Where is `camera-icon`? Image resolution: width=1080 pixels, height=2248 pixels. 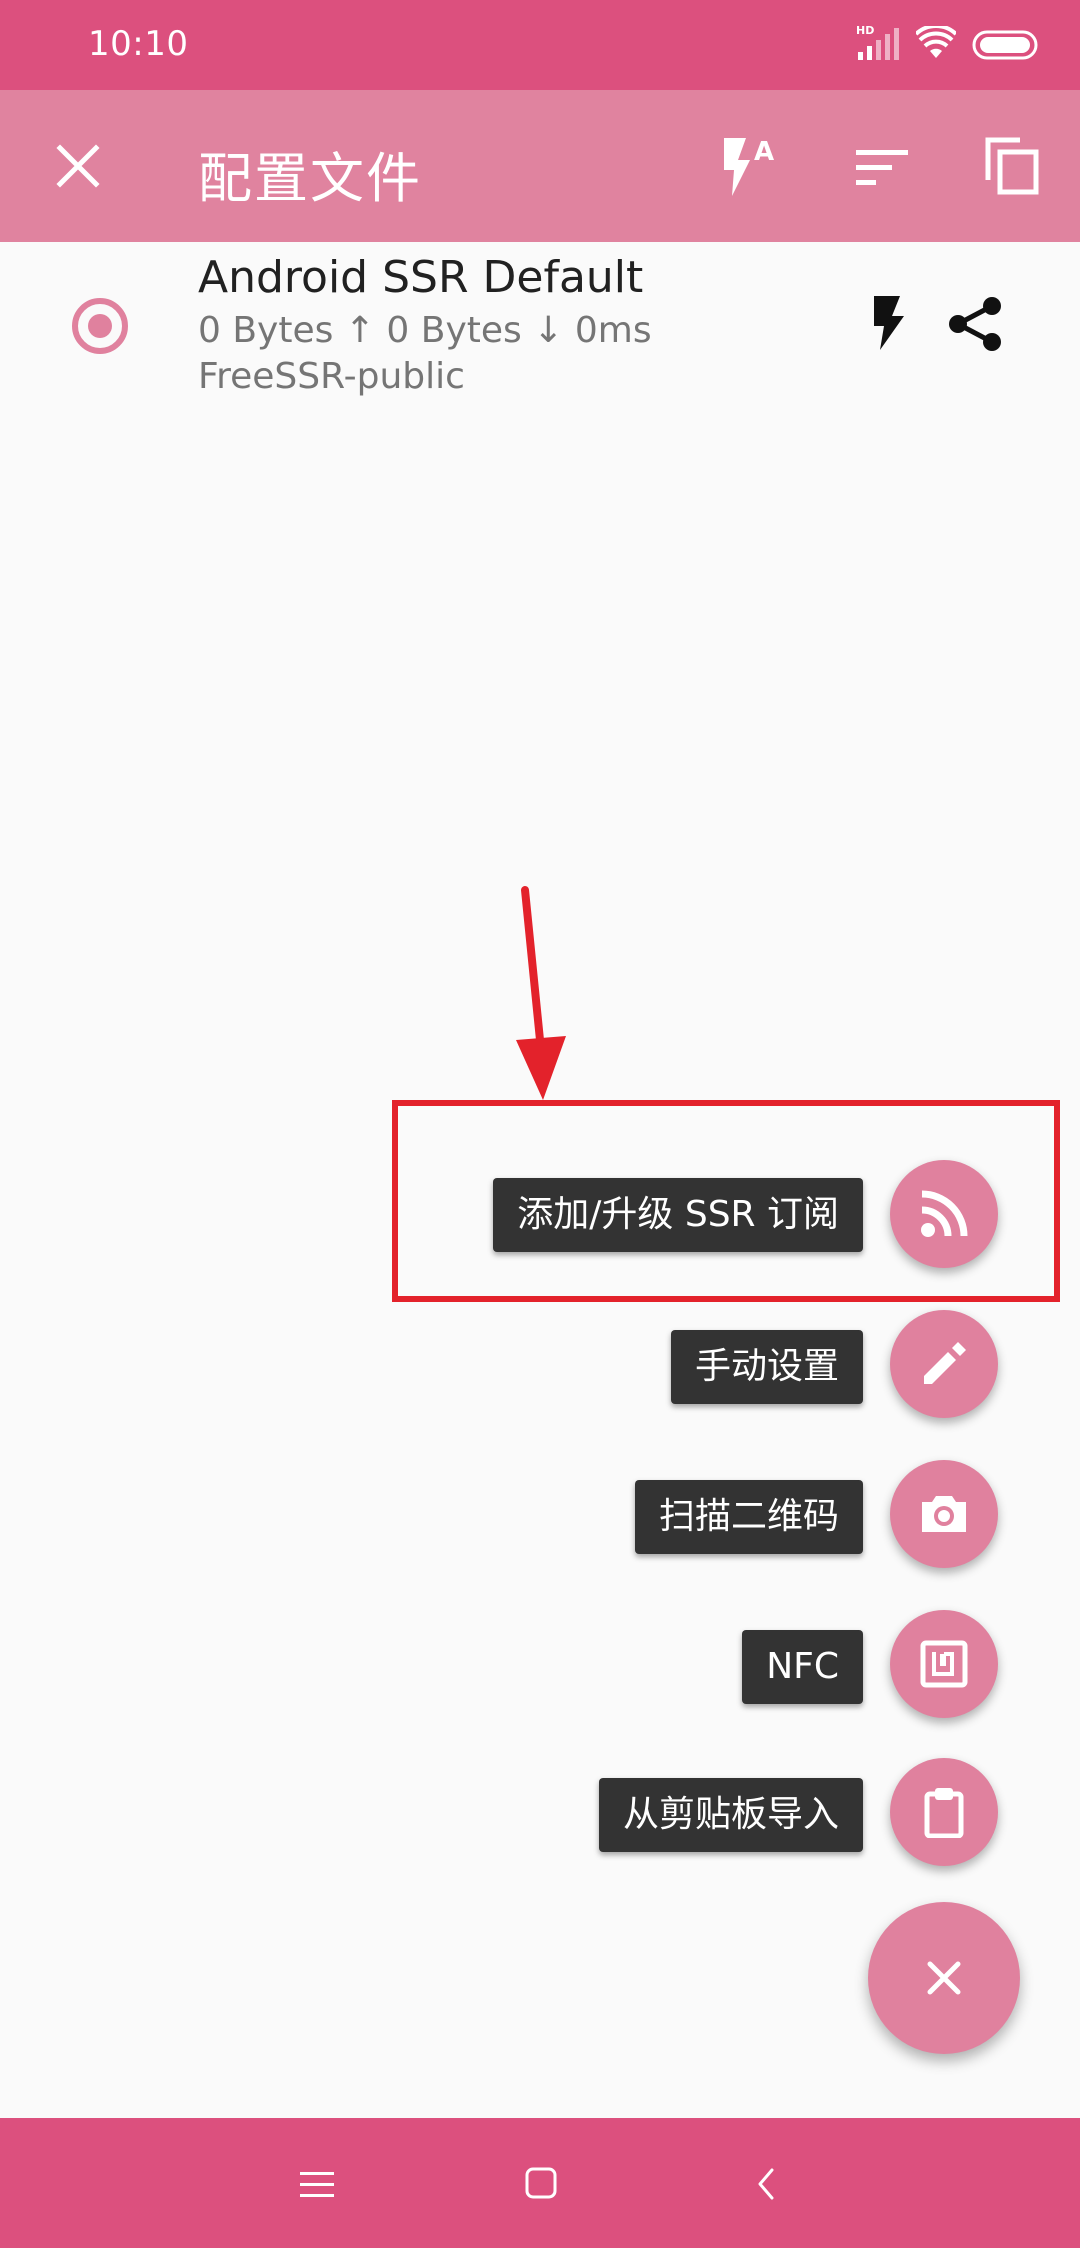
camera-icon is located at coordinates (944, 1514).